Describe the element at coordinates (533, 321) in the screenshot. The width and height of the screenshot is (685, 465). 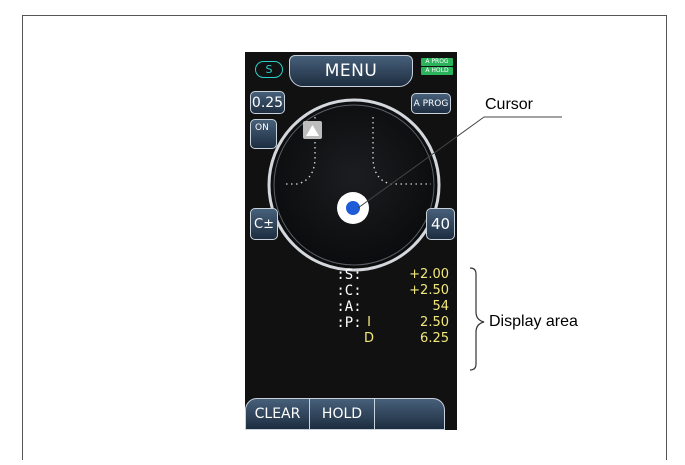
I see `display-area-callout-label: Display area` at that location.